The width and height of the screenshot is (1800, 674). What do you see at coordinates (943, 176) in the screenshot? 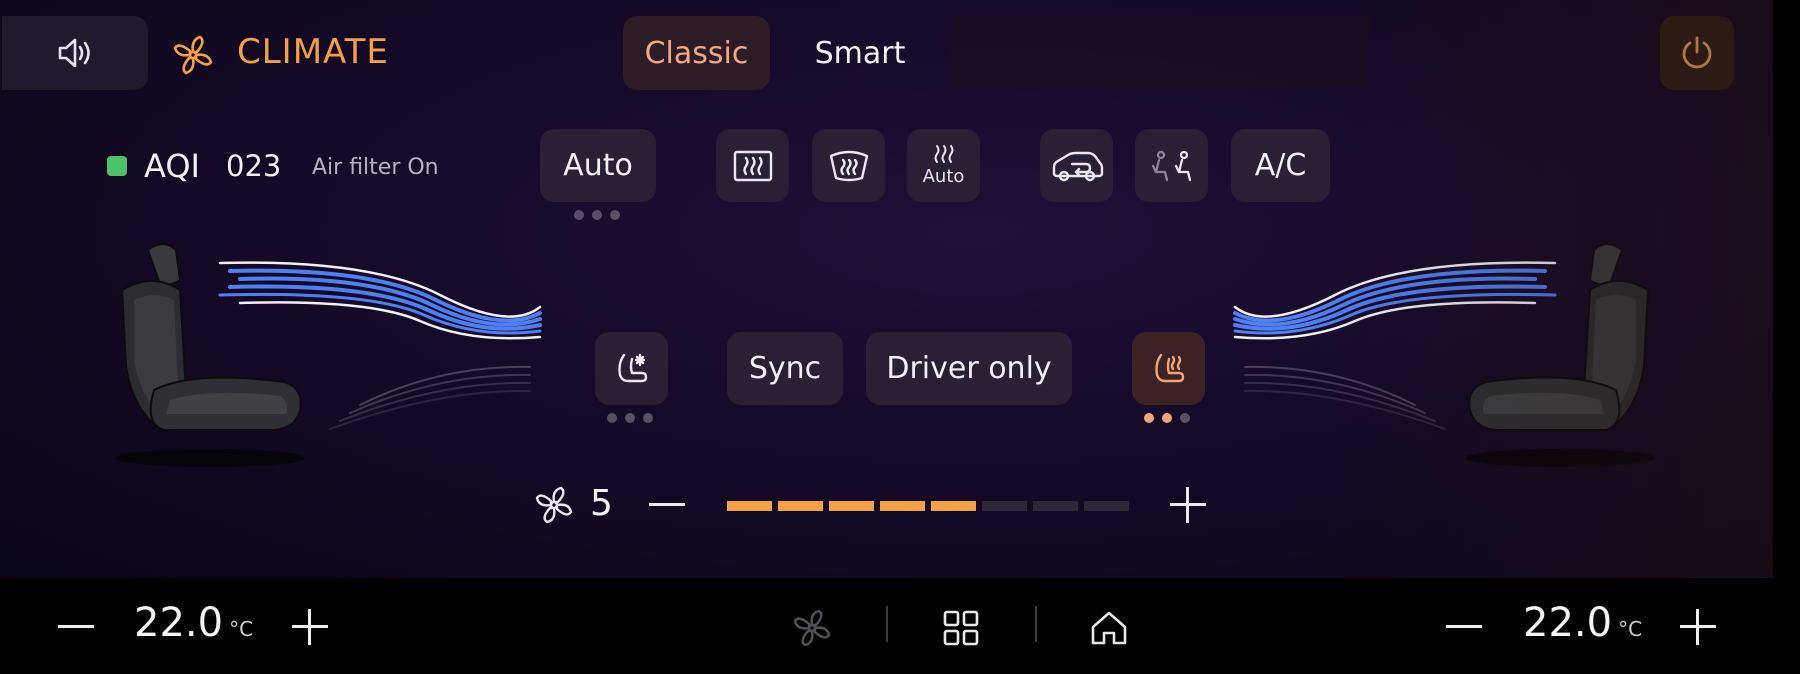
I see `auto-defrost-label: Auto` at bounding box center [943, 176].